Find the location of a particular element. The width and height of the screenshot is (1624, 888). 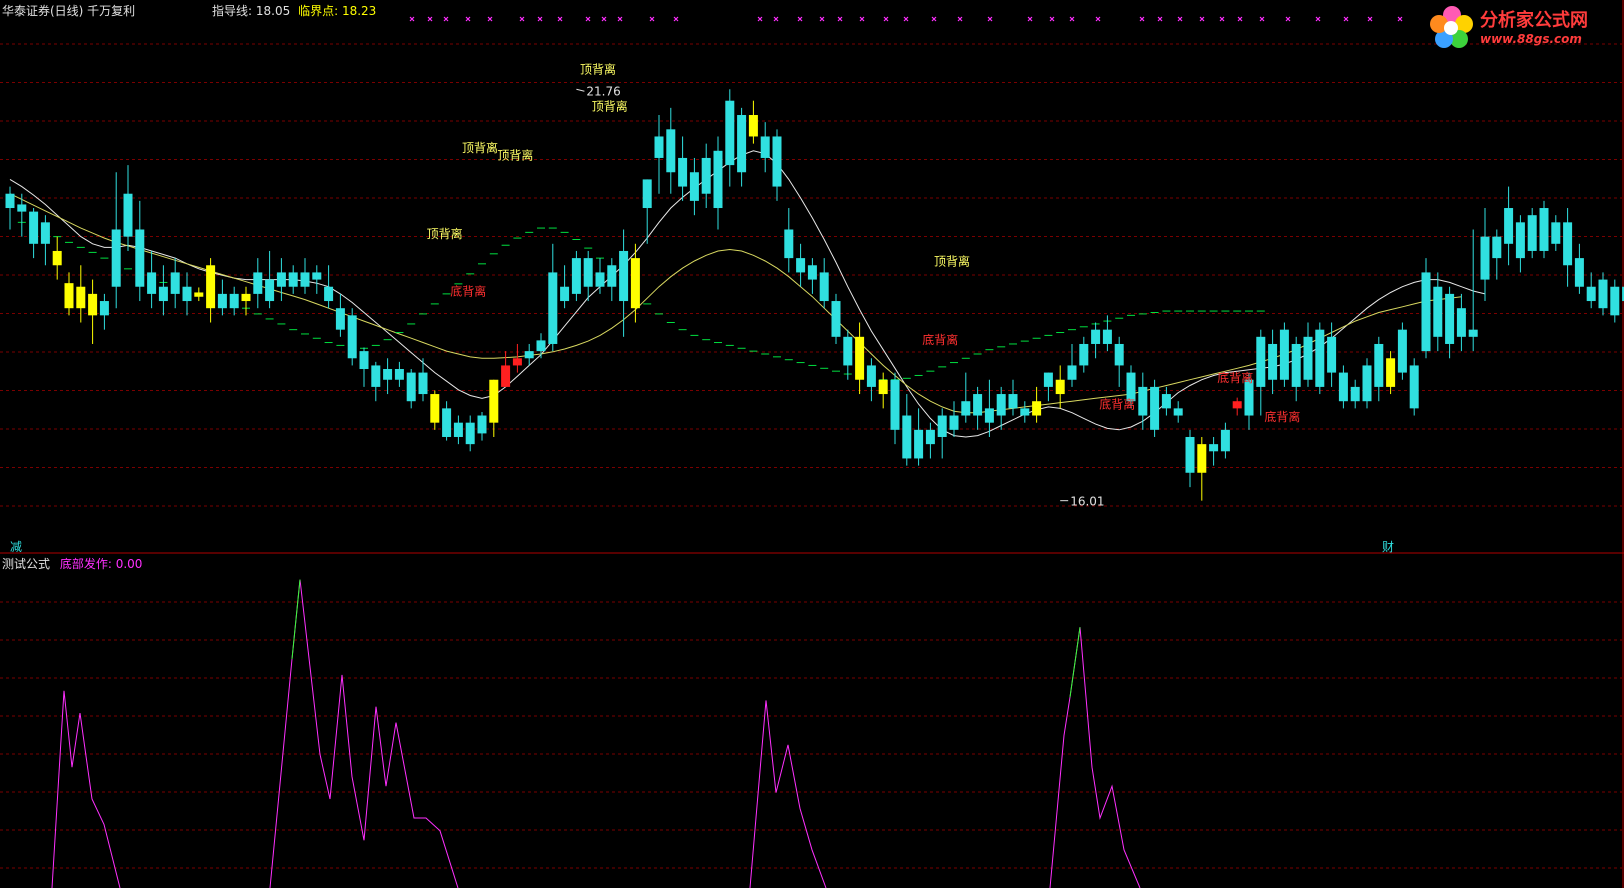

watermark-url: www.88gs.com is located at coordinates (1531, 39).